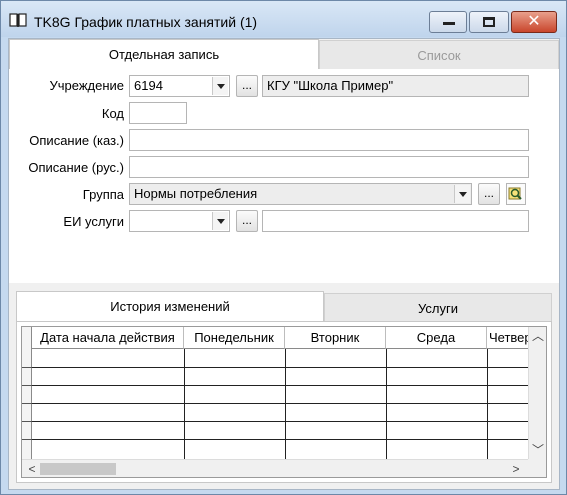 The image size is (567, 495). Describe the element at coordinates (78, 469) in the screenshot. I see `scroll-thumb` at that location.